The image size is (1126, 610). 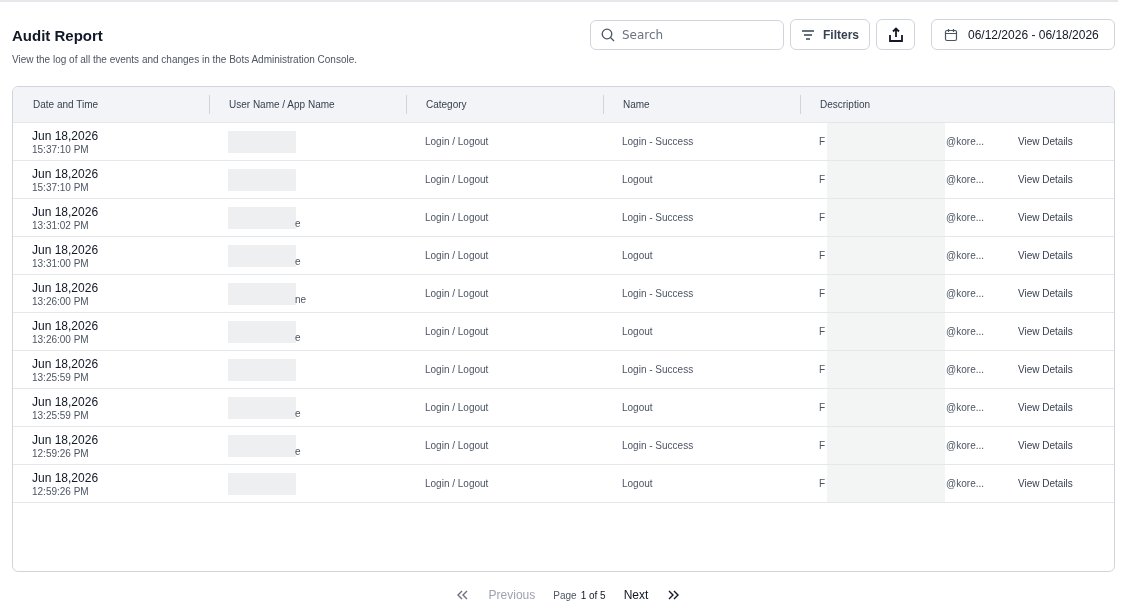 I want to click on filter-icon, so click(x=808, y=34).